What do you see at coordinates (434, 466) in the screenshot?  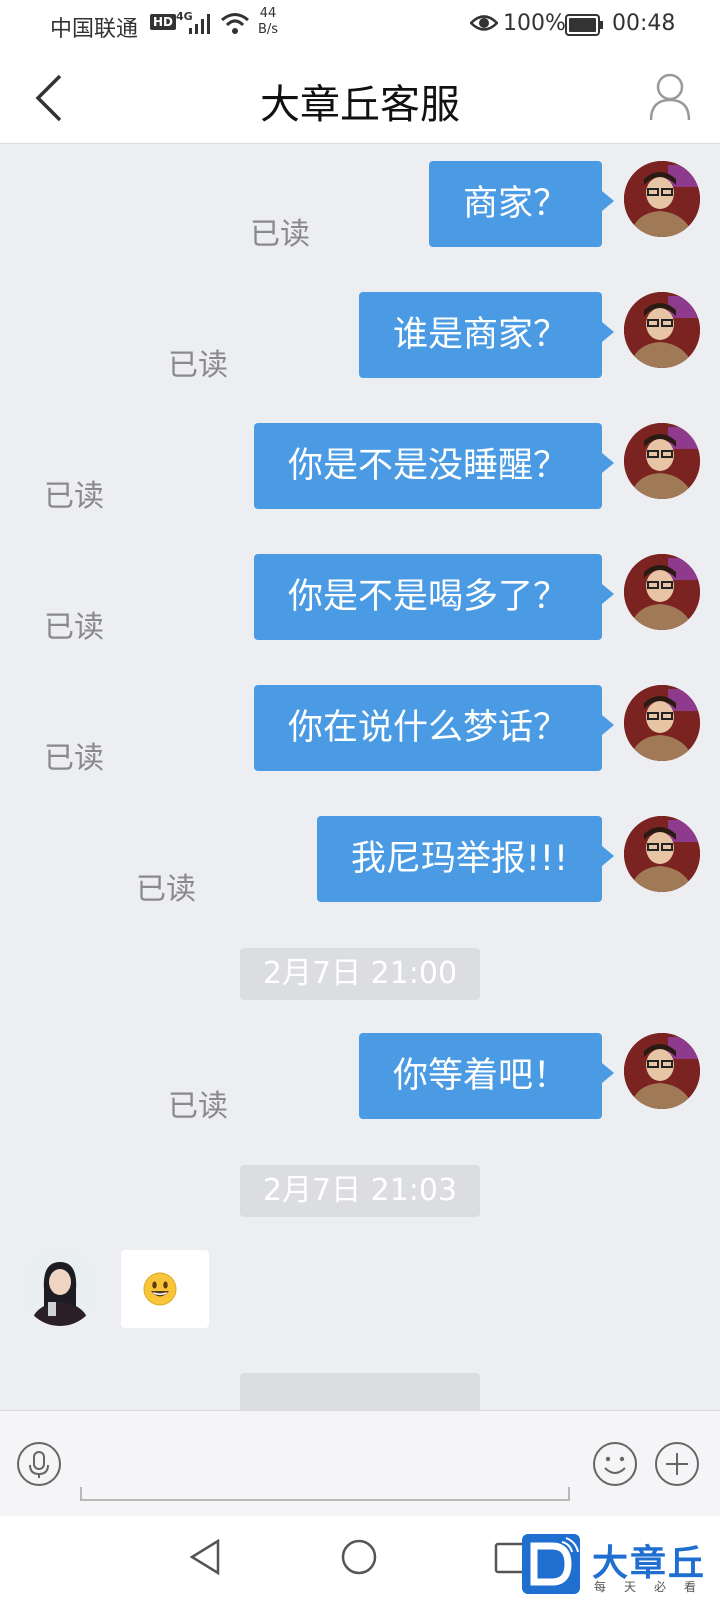 I see `message-bubble: 你是不是没睡醒？` at bounding box center [434, 466].